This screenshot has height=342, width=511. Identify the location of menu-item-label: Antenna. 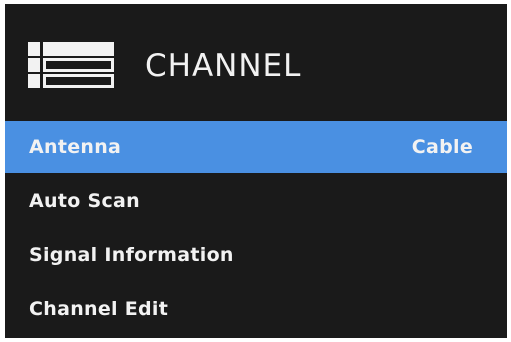
(75, 147).